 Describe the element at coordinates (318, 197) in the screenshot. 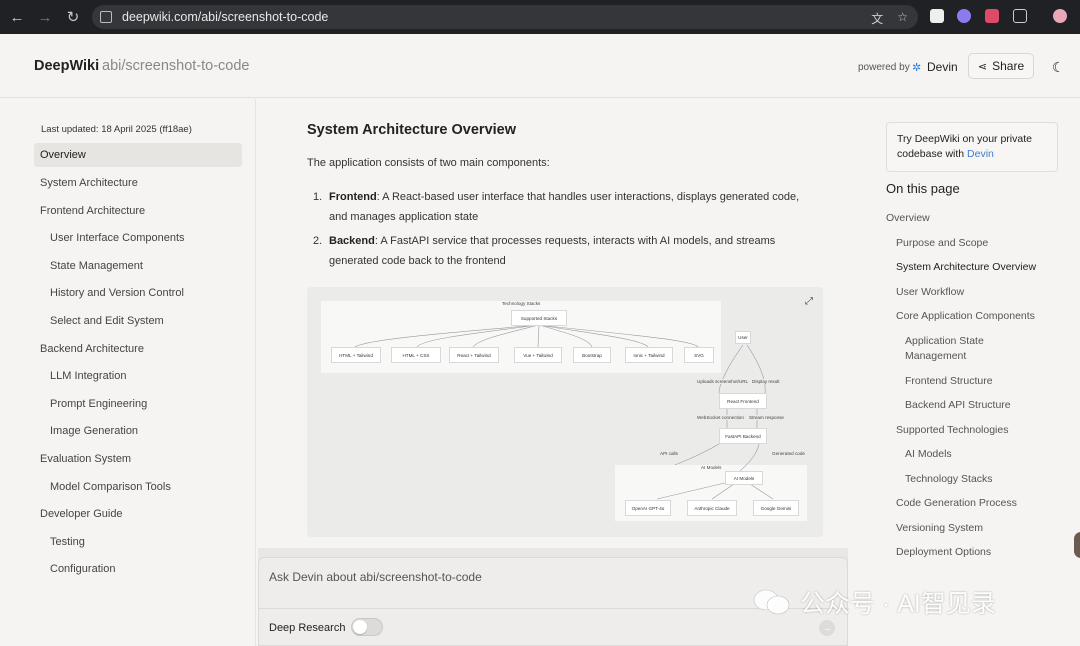

I see `list-number: 1.` at that location.